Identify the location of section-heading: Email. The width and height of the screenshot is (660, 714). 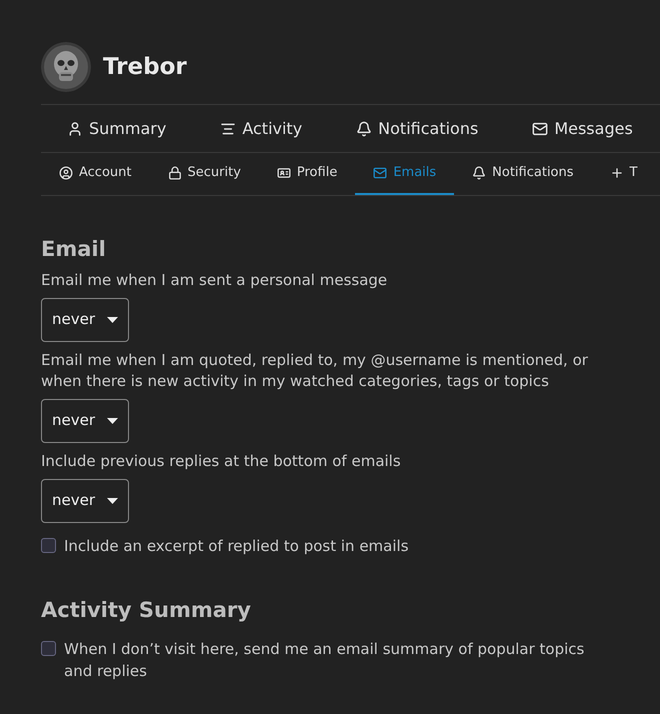
(74, 249).